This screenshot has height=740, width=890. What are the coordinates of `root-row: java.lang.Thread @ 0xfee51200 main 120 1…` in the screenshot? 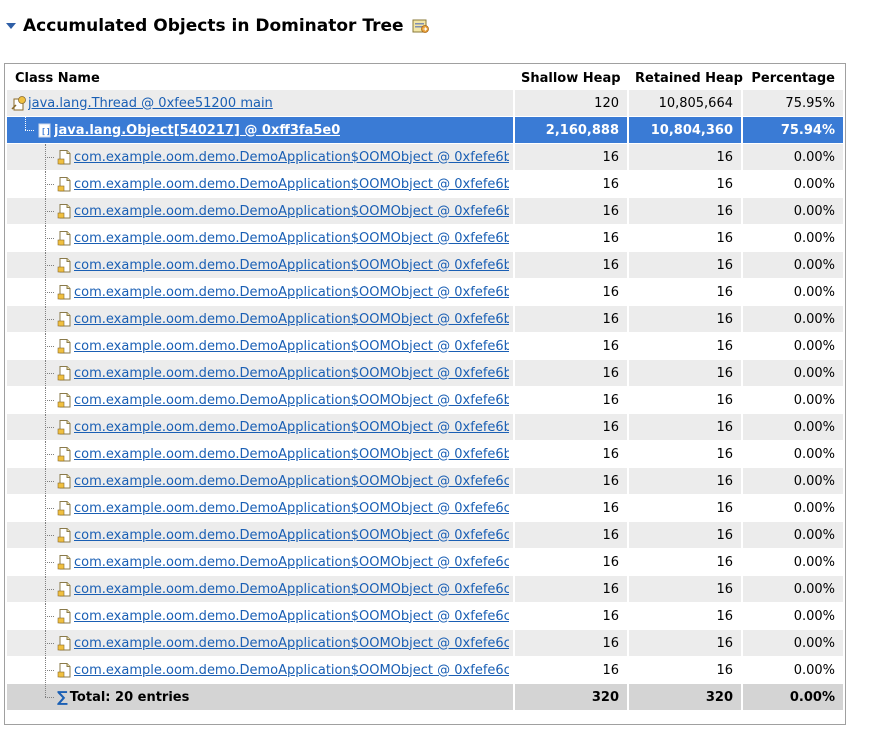 It's located at (425, 103).